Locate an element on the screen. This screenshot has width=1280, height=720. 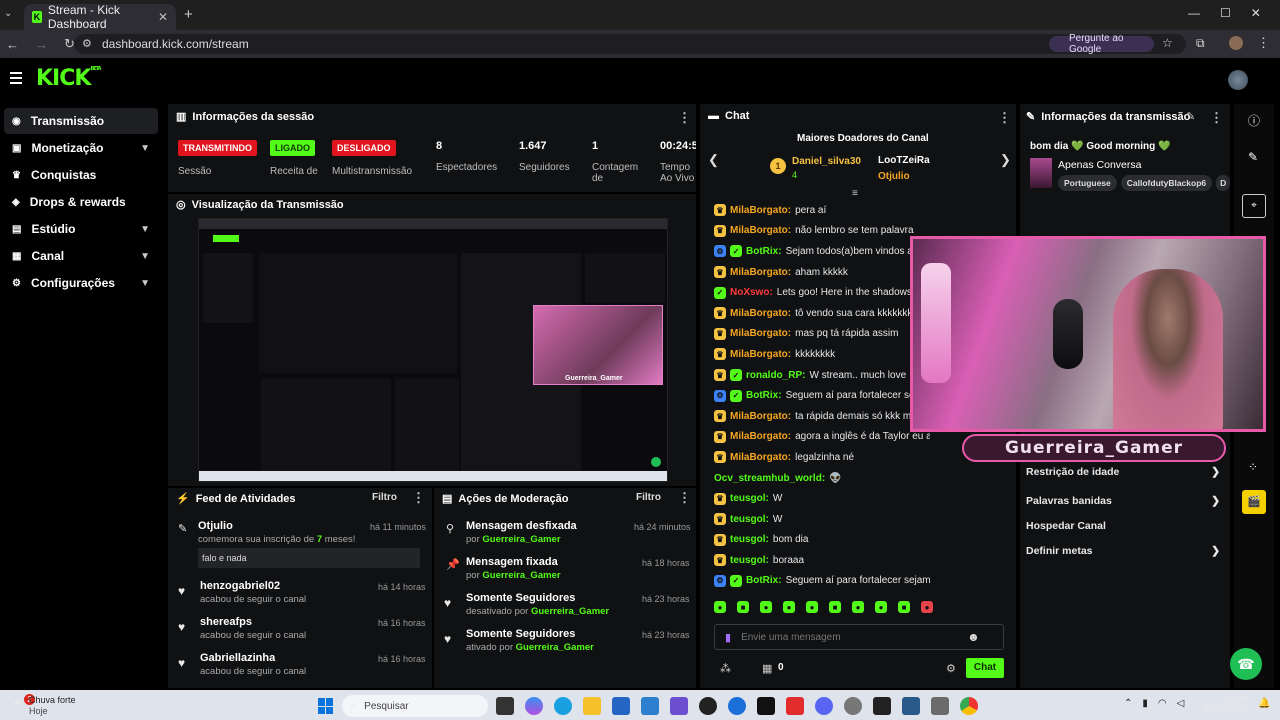
sidebar-item-estudio: ▤ Estúdio ▼ is located at coordinates (81, 229).